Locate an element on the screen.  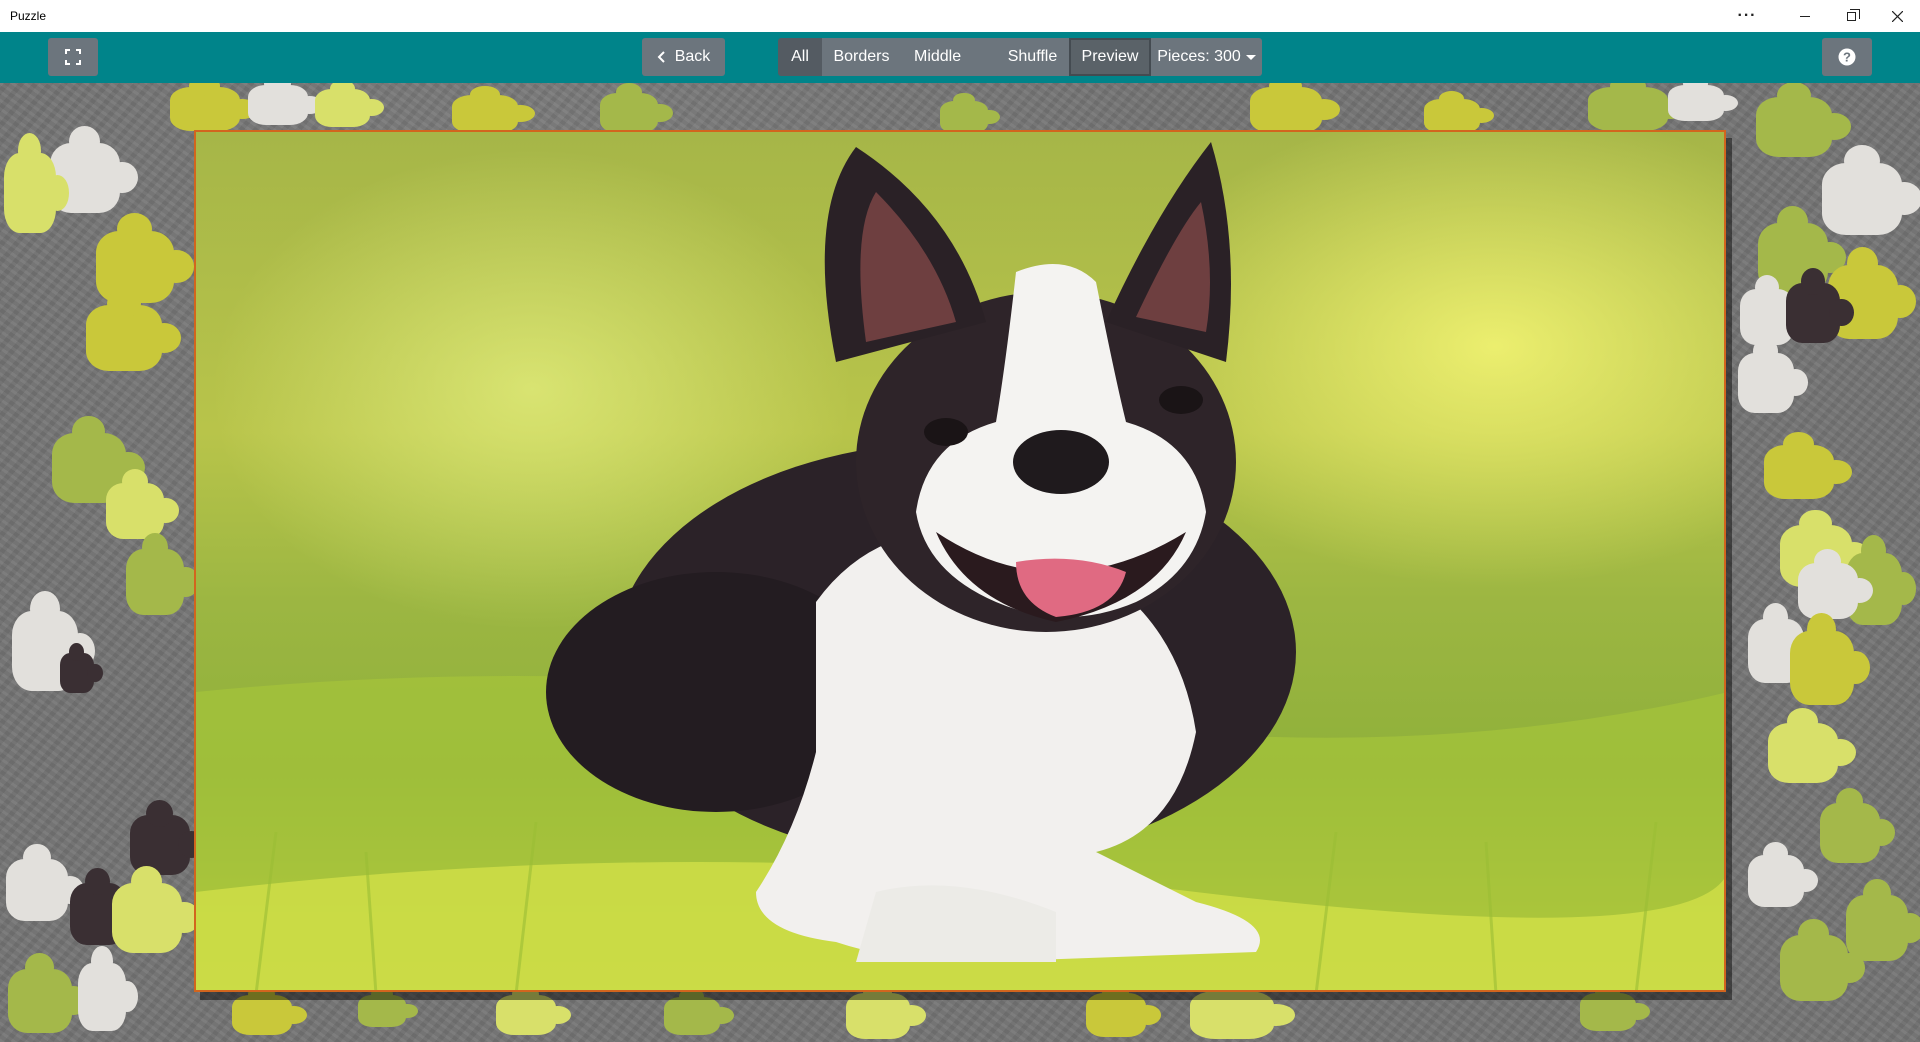
tab-borders-label: Borders is located at coordinates (861, 56).